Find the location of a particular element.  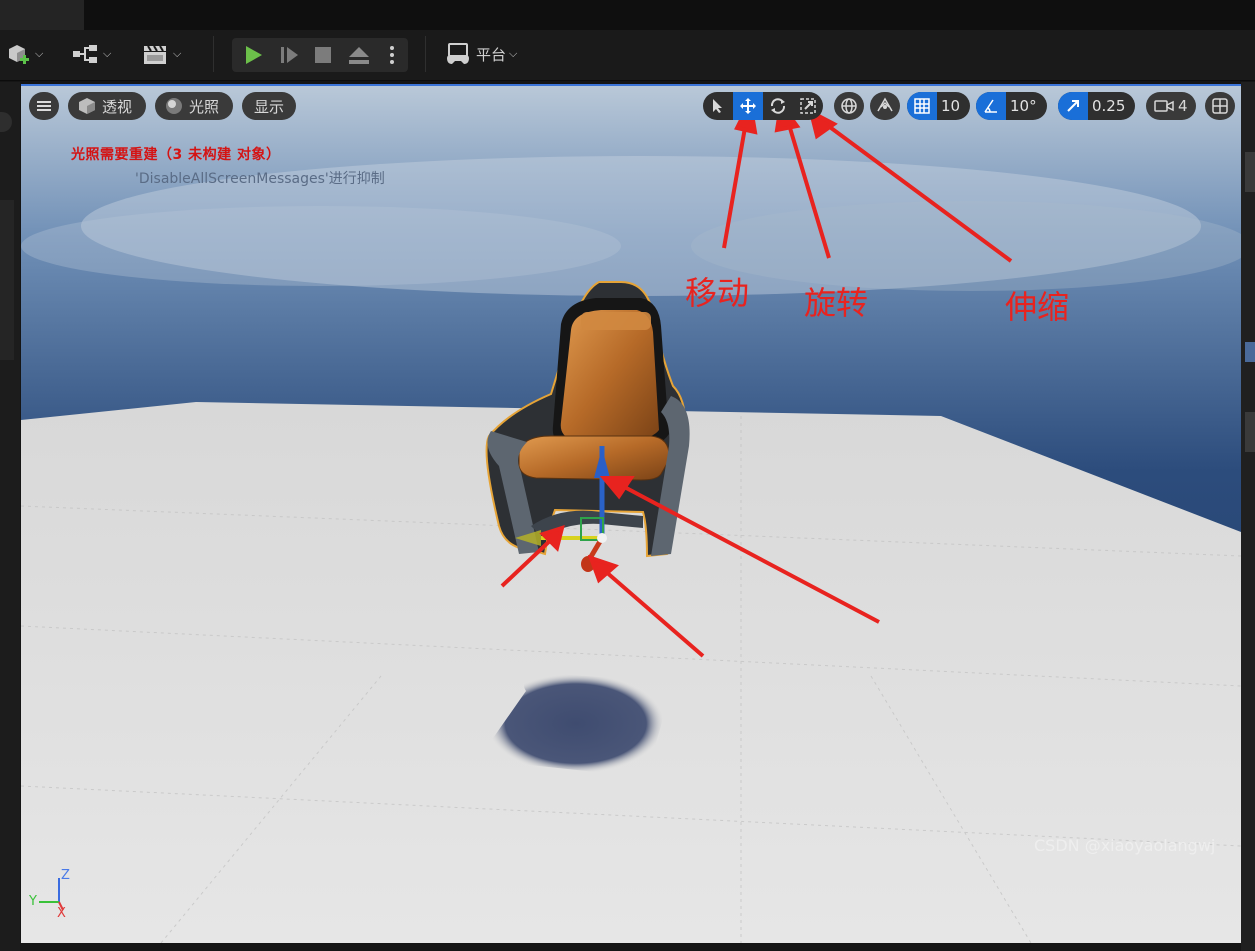

right-panel-marker is located at coordinates (1250, 352).